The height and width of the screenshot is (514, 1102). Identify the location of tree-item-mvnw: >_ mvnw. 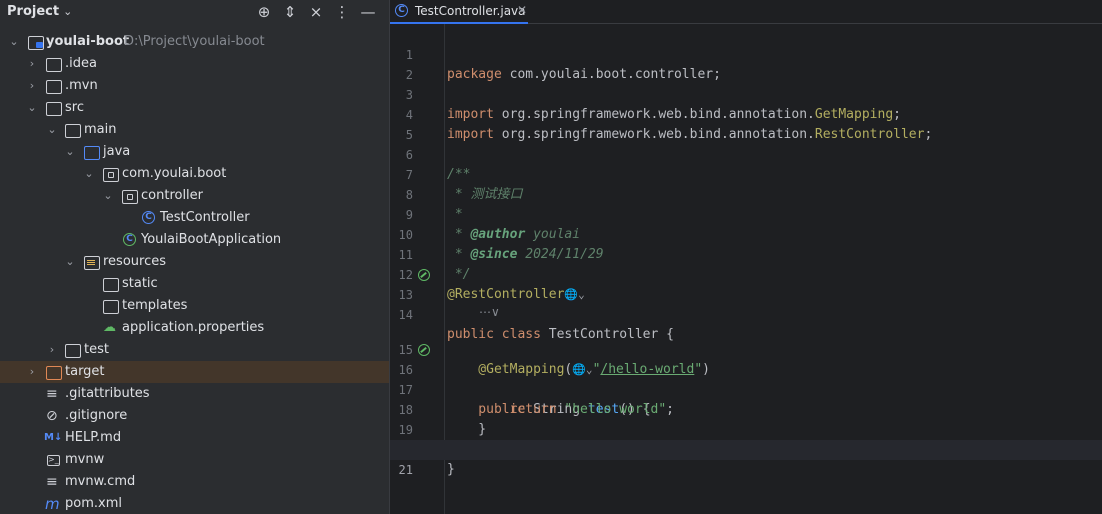
(194, 460).